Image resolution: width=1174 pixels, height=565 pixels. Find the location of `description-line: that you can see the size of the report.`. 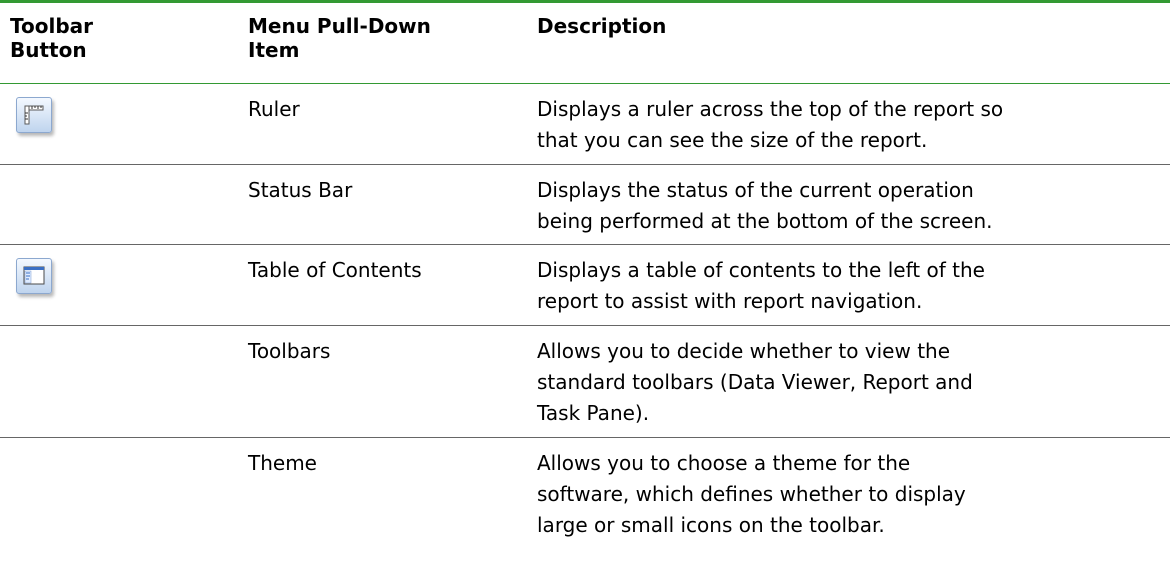

description-line: that you can see the size of the report. is located at coordinates (732, 140).